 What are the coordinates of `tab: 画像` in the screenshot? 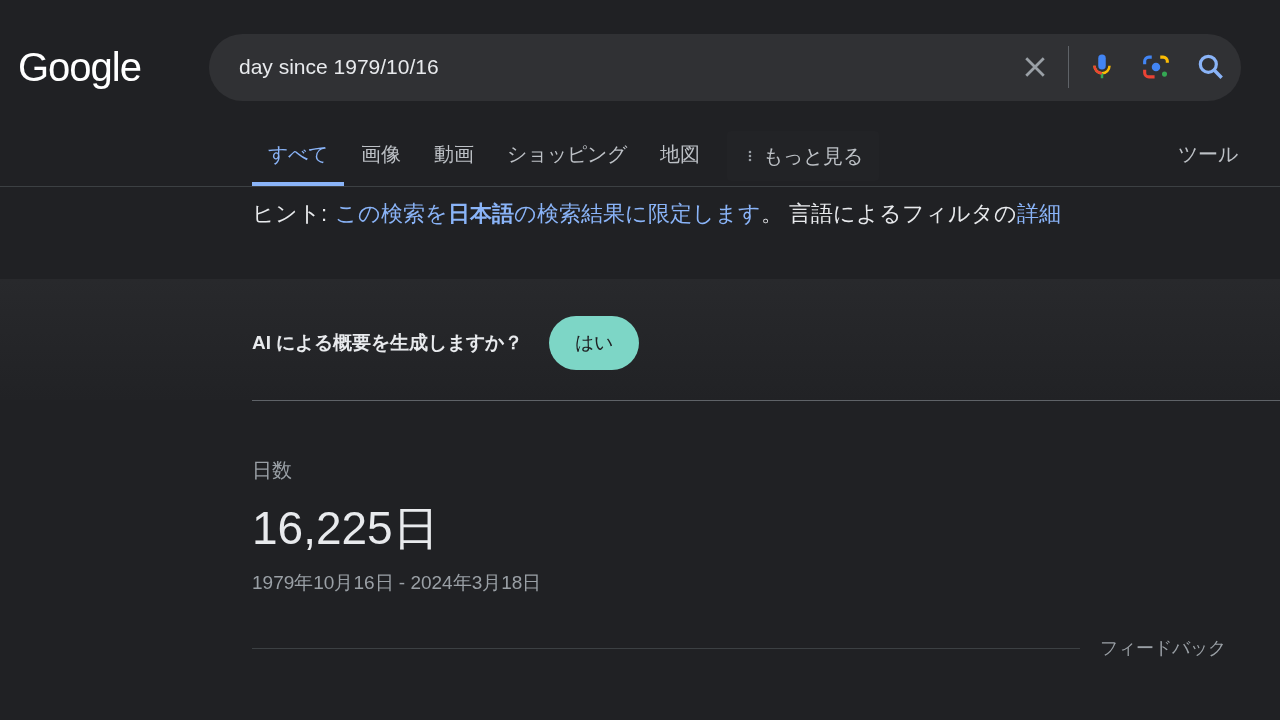 It's located at (381, 156).